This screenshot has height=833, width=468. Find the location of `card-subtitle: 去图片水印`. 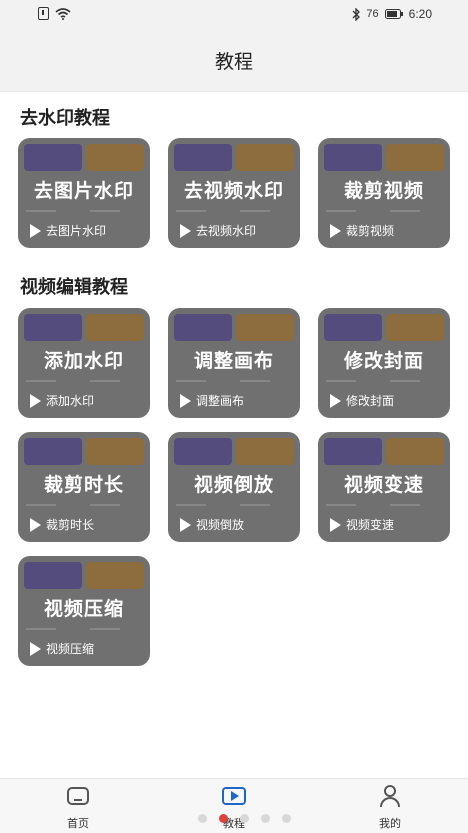

card-subtitle: 去图片水印 is located at coordinates (76, 231).